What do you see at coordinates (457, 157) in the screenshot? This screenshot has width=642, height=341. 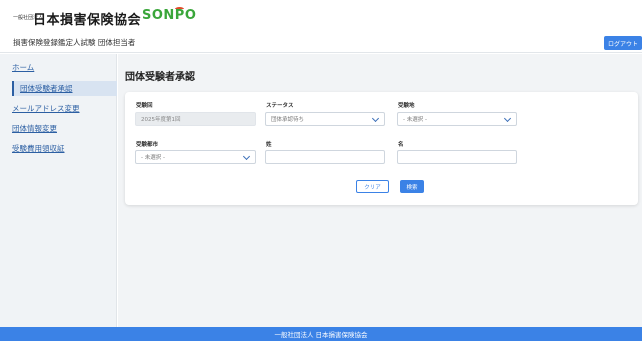 I see `first-name-input` at bounding box center [457, 157].